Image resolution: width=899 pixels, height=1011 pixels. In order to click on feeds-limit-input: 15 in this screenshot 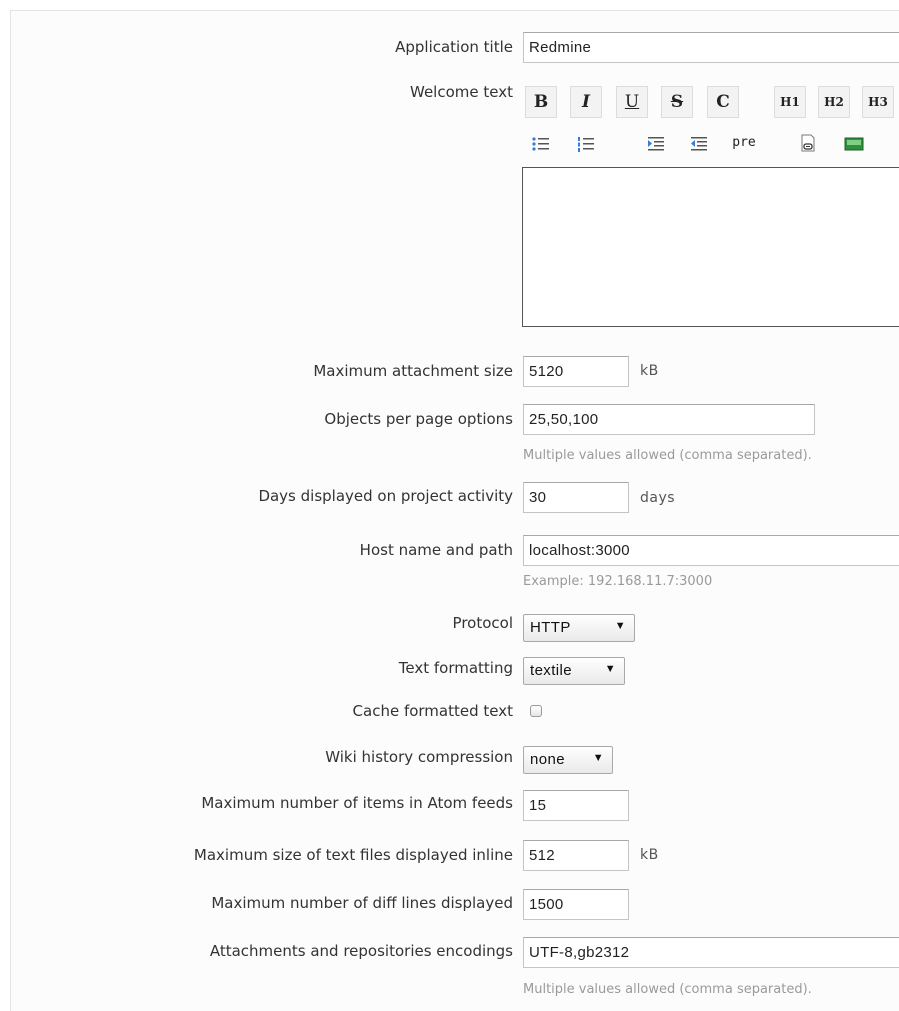, I will do `click(576, 805)`.